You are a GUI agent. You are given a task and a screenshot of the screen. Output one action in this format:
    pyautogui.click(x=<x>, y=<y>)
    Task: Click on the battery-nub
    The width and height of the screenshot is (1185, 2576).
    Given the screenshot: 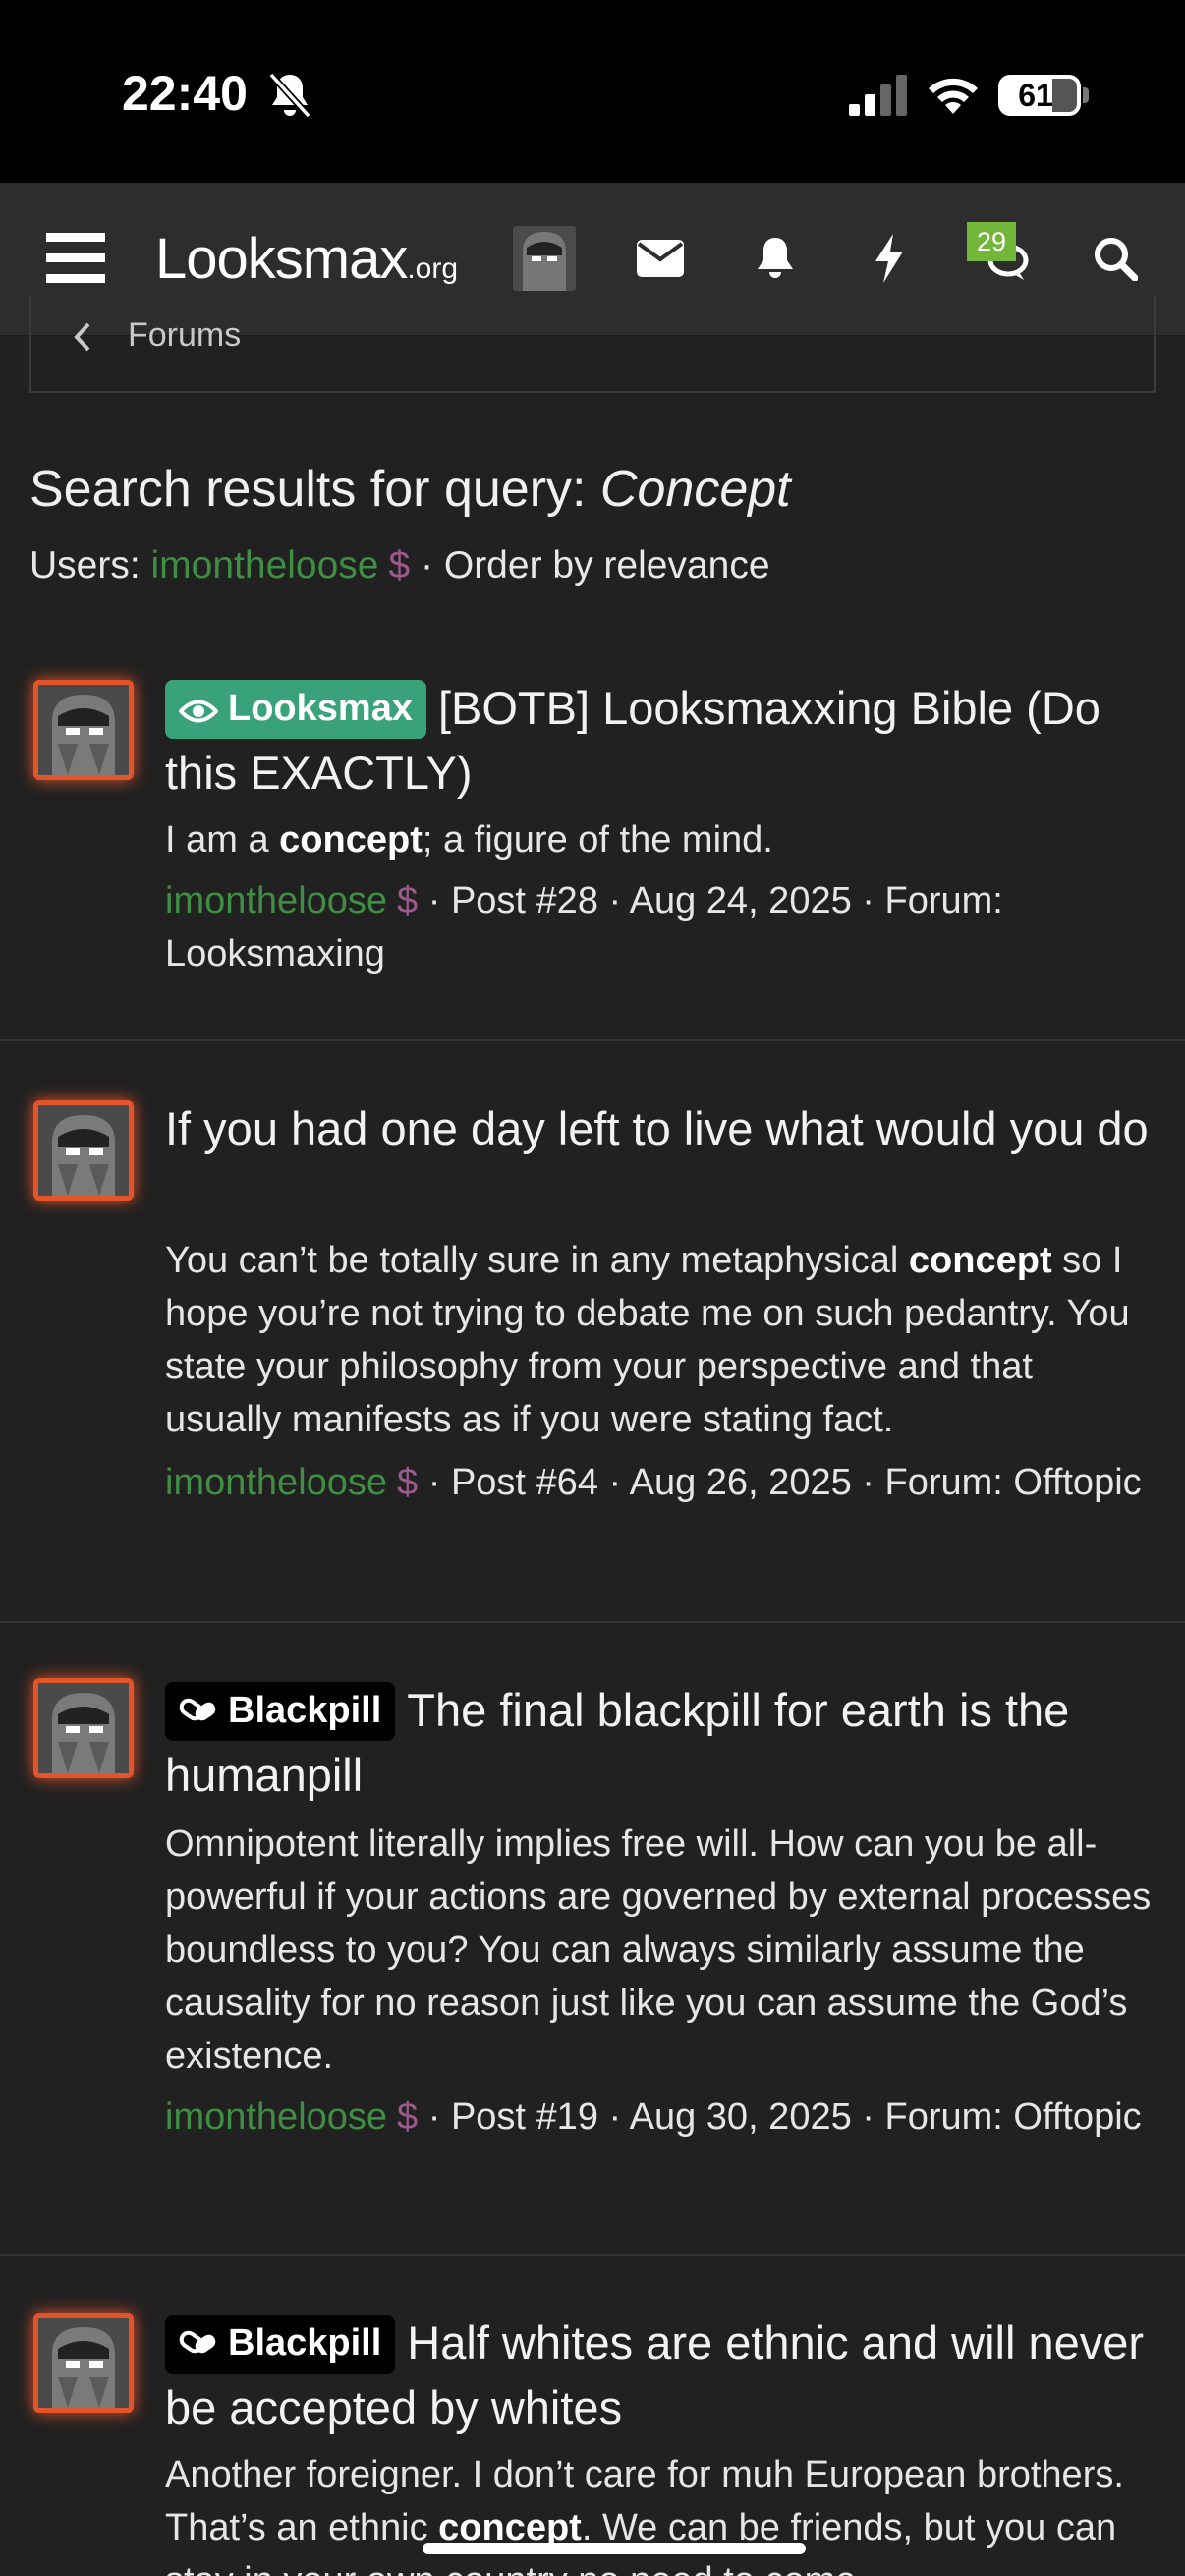 What is the action you would take?
    pyautogui.click(x=1086, y=95)
    